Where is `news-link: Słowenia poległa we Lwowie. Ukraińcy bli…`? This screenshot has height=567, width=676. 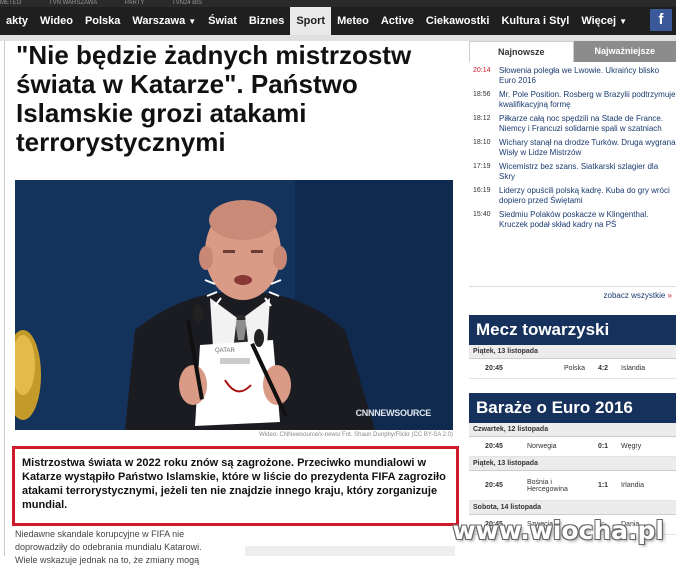
news-link: Słowenia poległa we Lwowie. Ukraińcy bli… is located at coordinates (587, 76).